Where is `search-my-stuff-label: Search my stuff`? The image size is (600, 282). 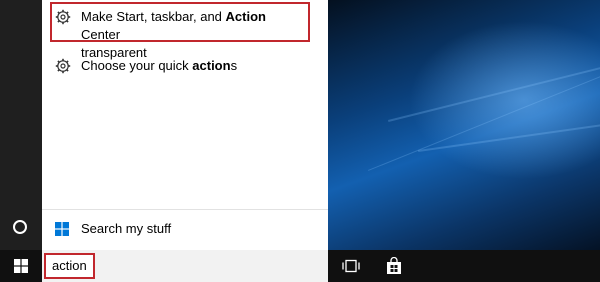 search-my-stuff-label: Search my stuff is located at coordinates (126, 228).